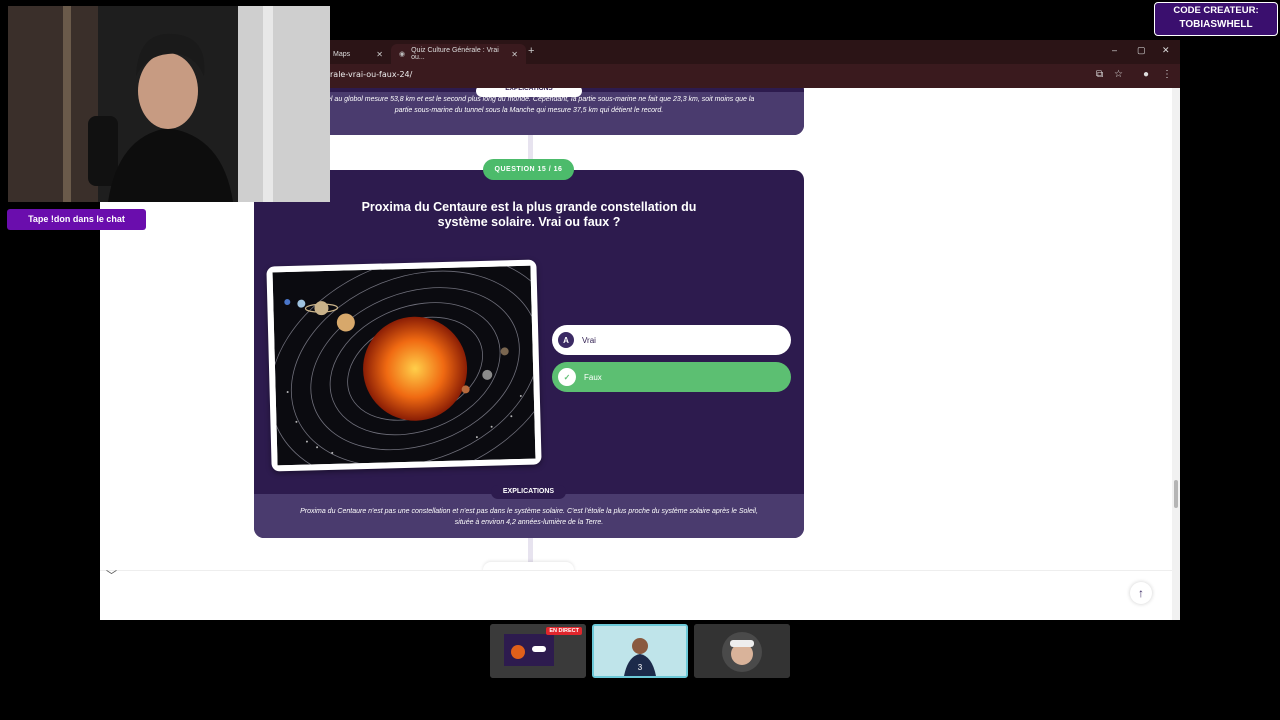 The width and height of the screenshot is (1280, 720). Describe the element at coordinates (636, 595) in the screenshot. I see `page-footer-bar` at that location.